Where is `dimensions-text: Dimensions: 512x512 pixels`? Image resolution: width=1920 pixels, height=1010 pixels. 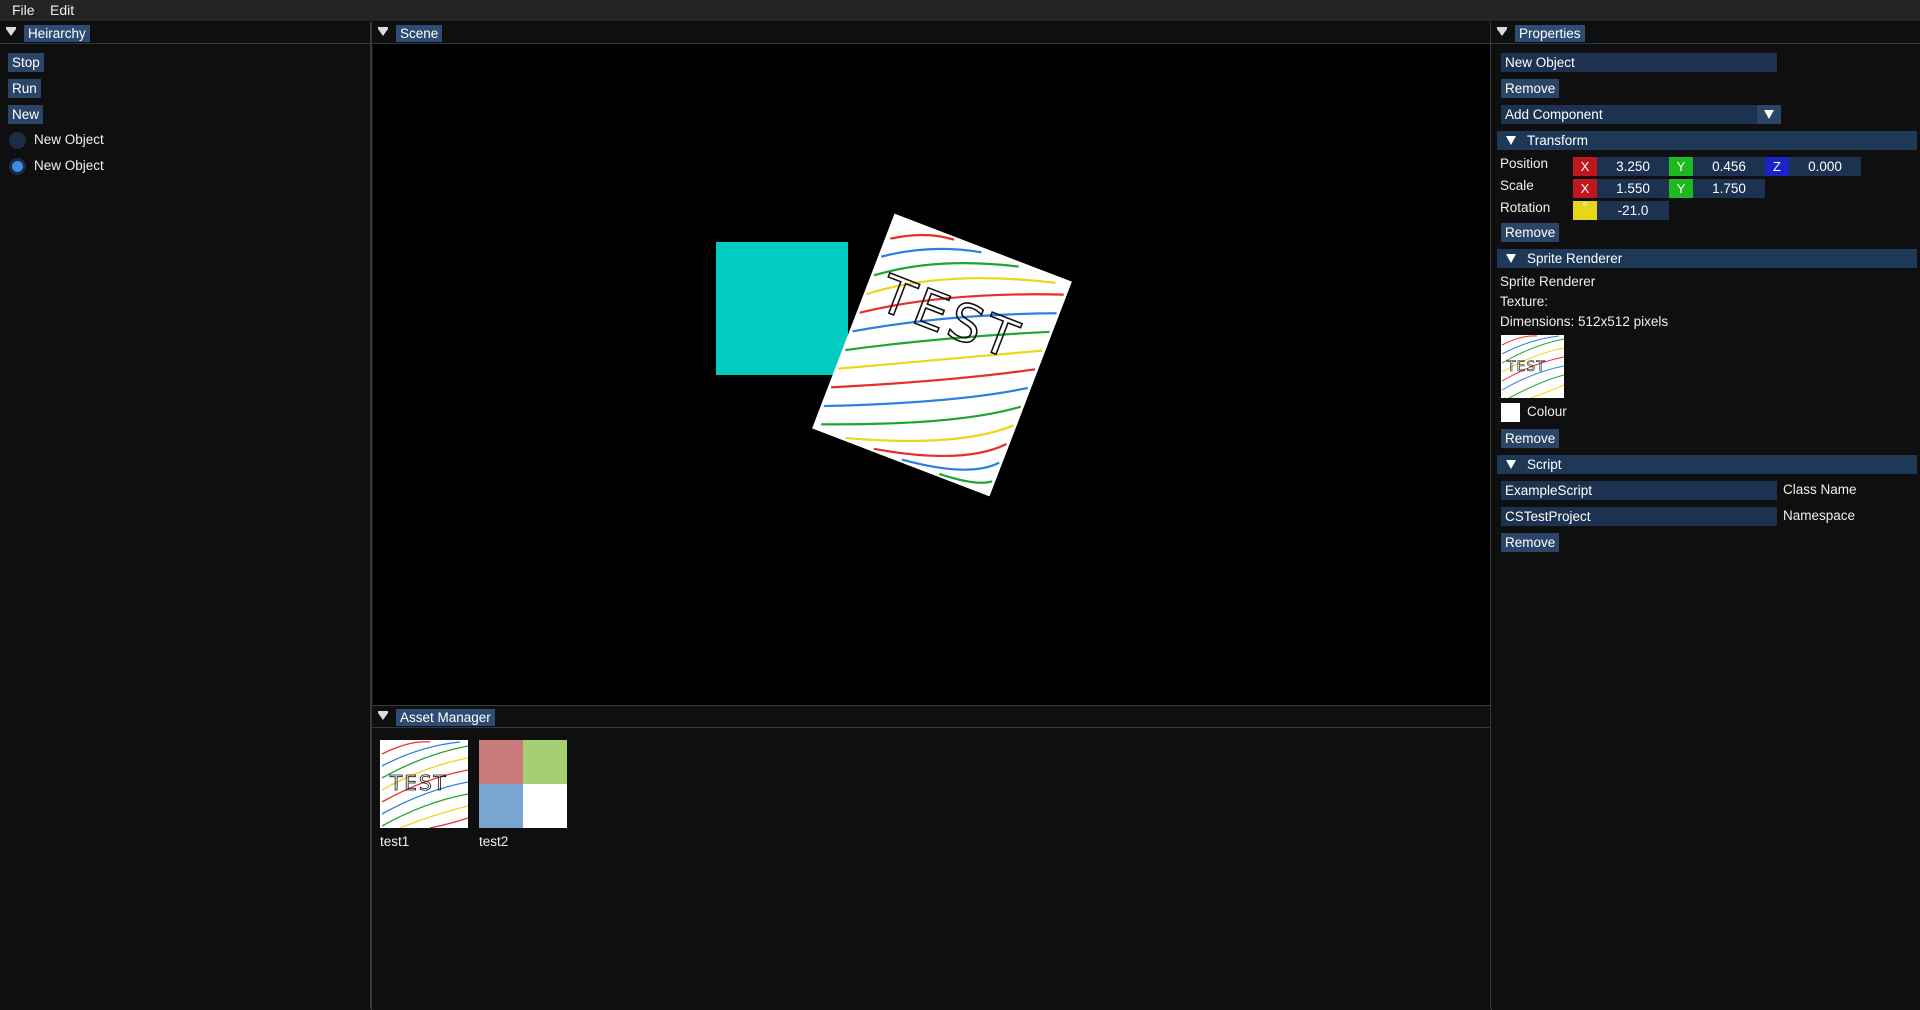
dimensions-text: Dimensions: 512x512 pixels is located at coordinates (1584, 321).